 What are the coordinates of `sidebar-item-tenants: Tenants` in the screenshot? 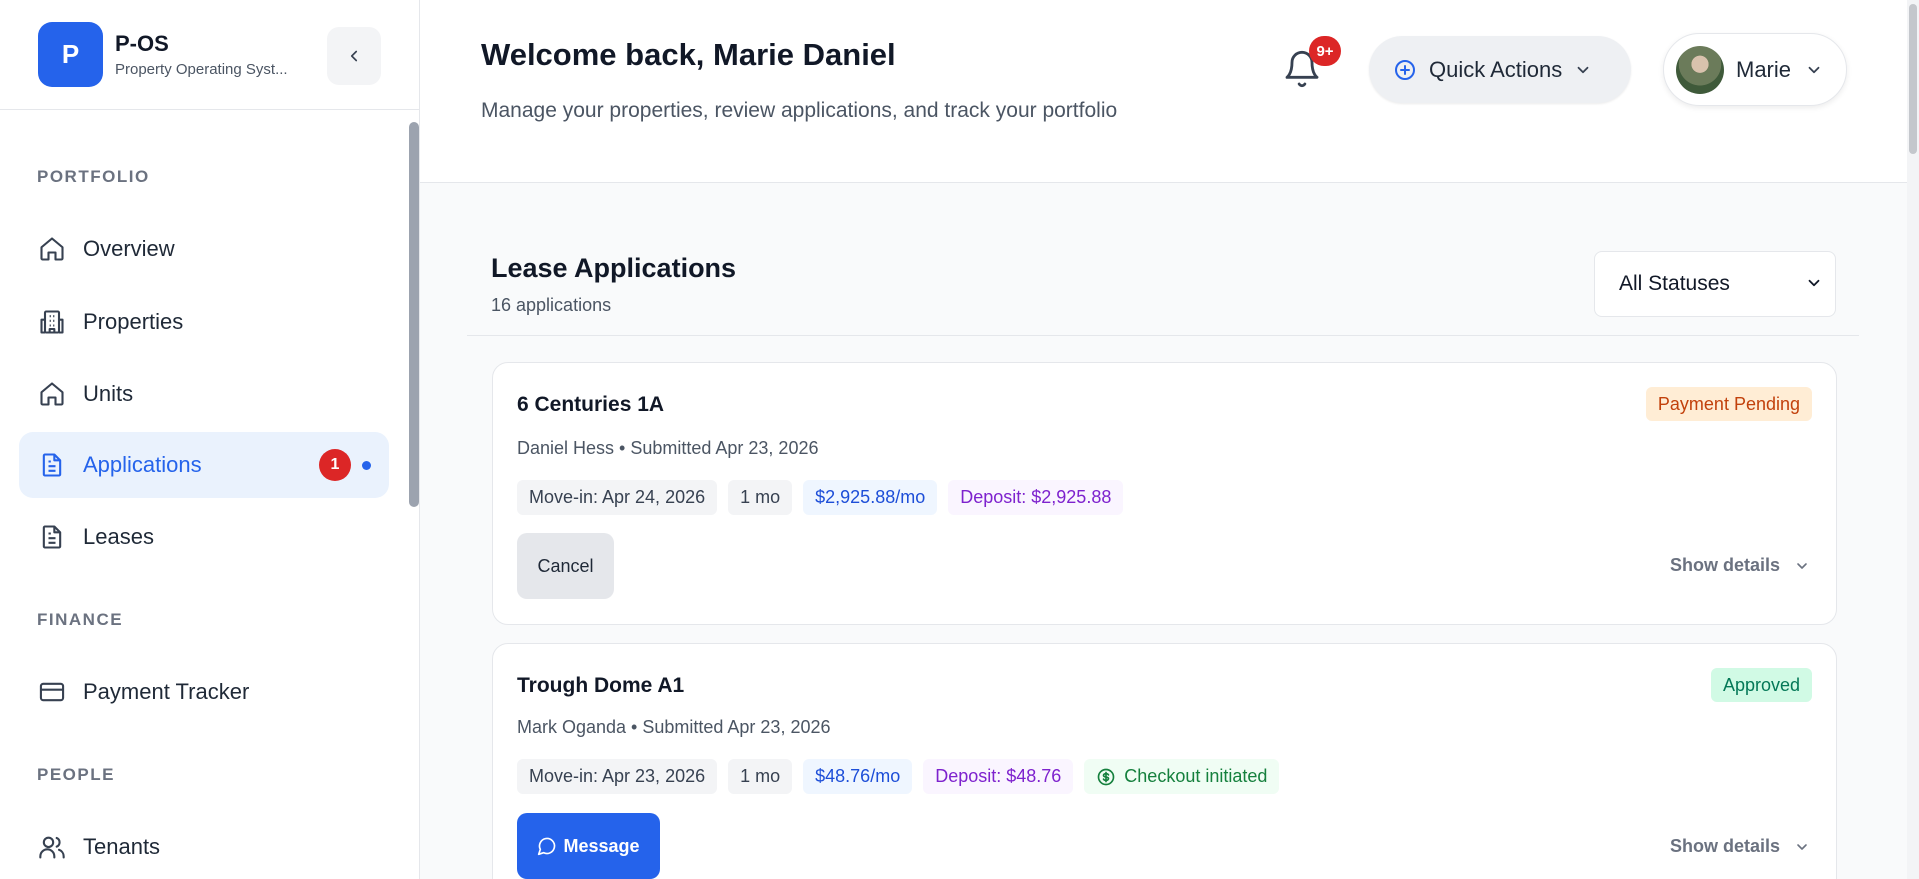 It's located at (204, 846).